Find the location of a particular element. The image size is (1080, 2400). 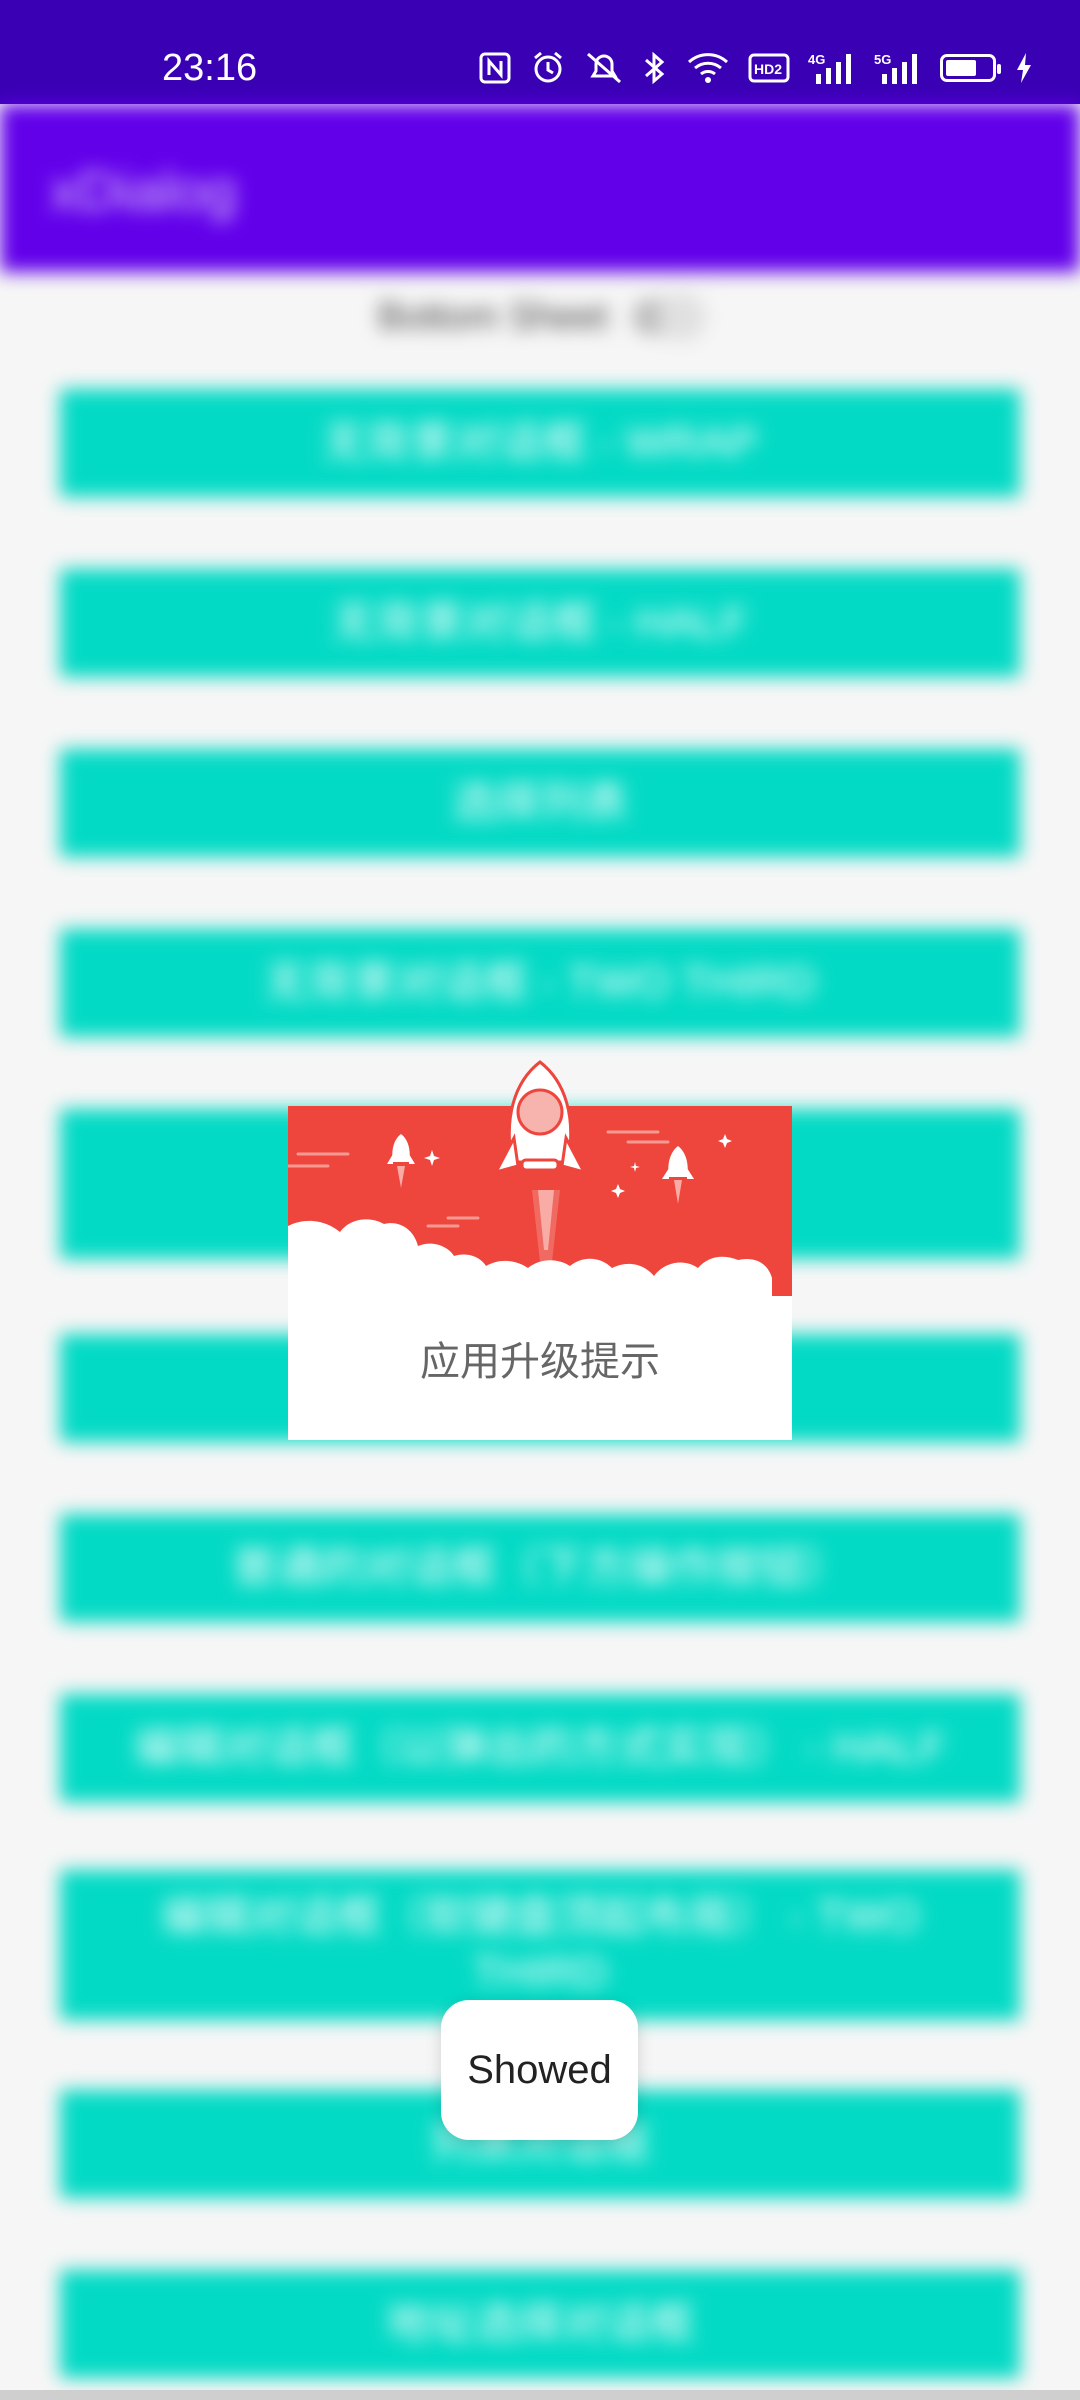

nfc-icon is located at coordinates (495, 68).